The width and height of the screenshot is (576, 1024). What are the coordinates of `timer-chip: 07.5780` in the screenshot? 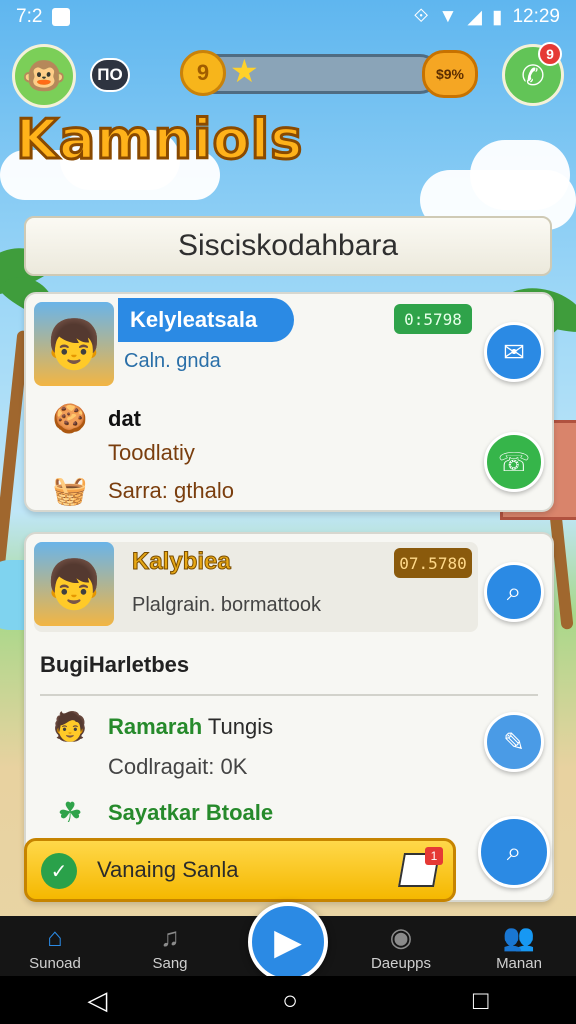 It's located at (433, 563).